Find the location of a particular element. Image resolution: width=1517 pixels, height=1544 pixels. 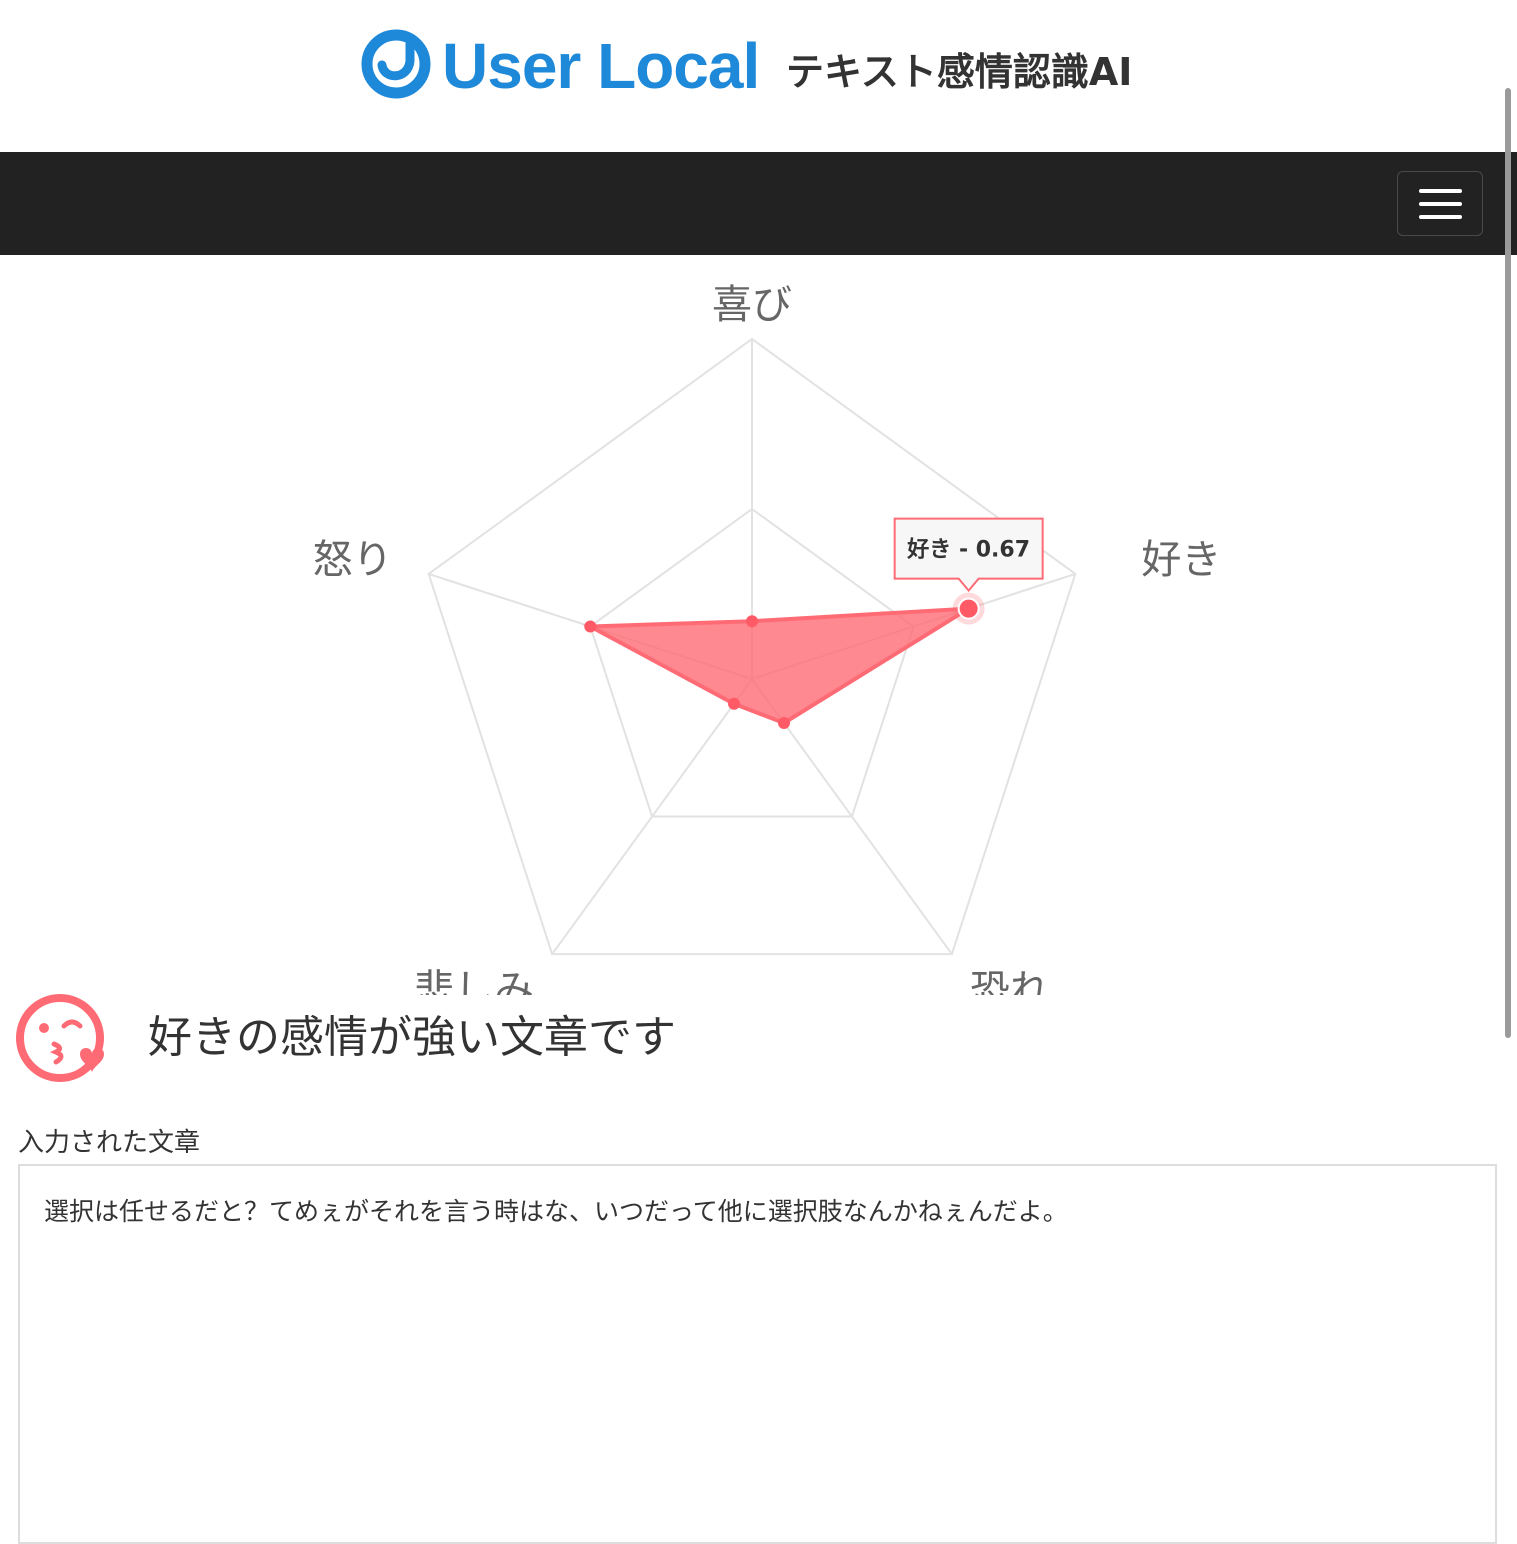

product-name: テキスト感情認識AI is located at coordinates (959, 72).